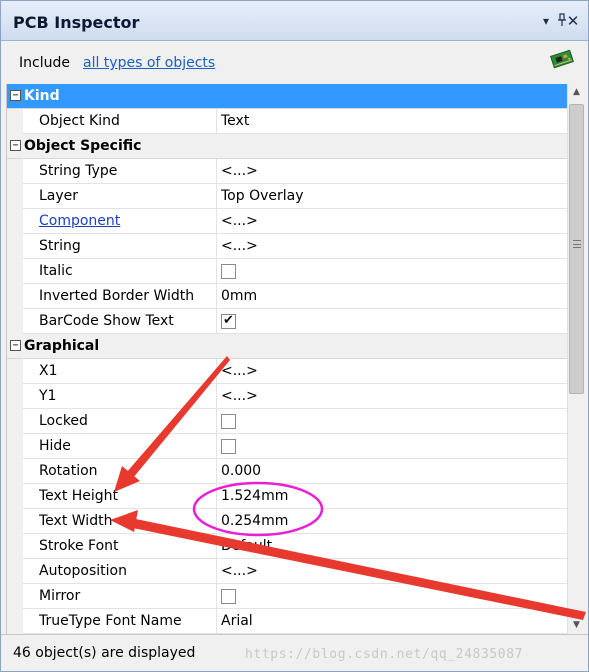 The height and width of the screenshot is (672, 589). What do you see at coordinates (384, 654) in the screenshot?
I see `watermark: https://blog.csdn.net/qq_24835087` at bounding box center [384, 654].